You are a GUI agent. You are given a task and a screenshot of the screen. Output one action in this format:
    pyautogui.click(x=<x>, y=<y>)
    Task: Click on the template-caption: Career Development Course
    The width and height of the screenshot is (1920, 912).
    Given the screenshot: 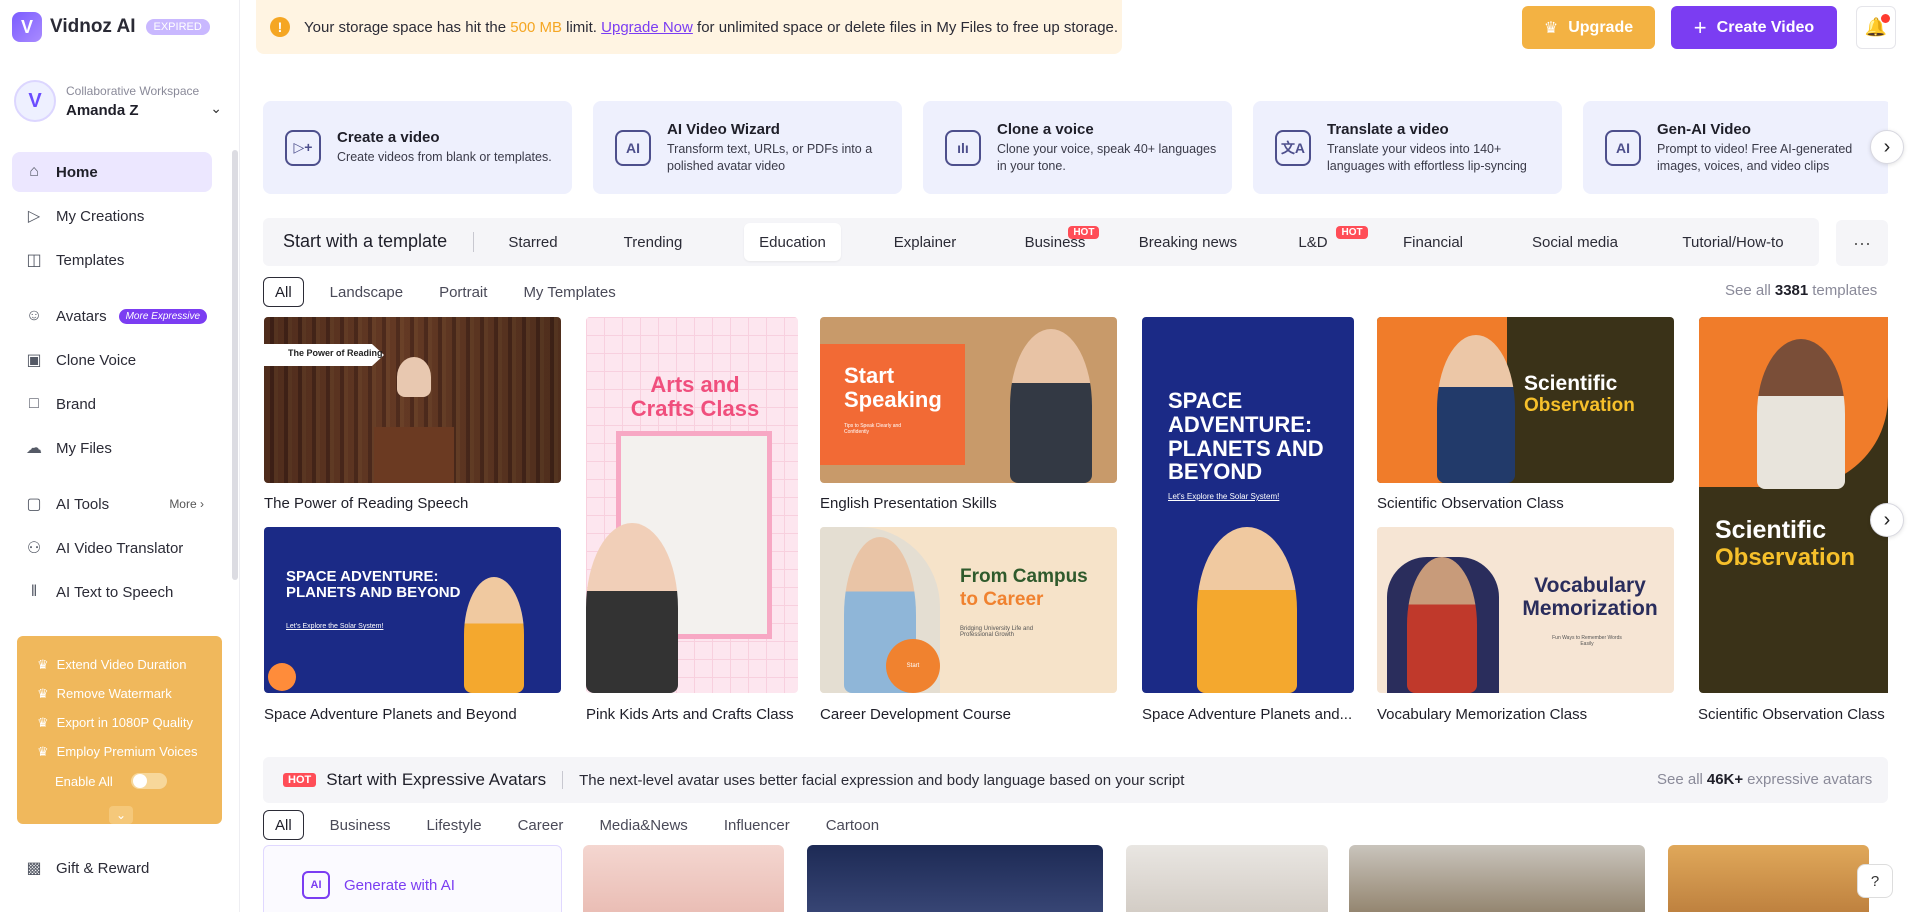 What is the action you would take?
    pyautogui.click(x=915, y=714)
    